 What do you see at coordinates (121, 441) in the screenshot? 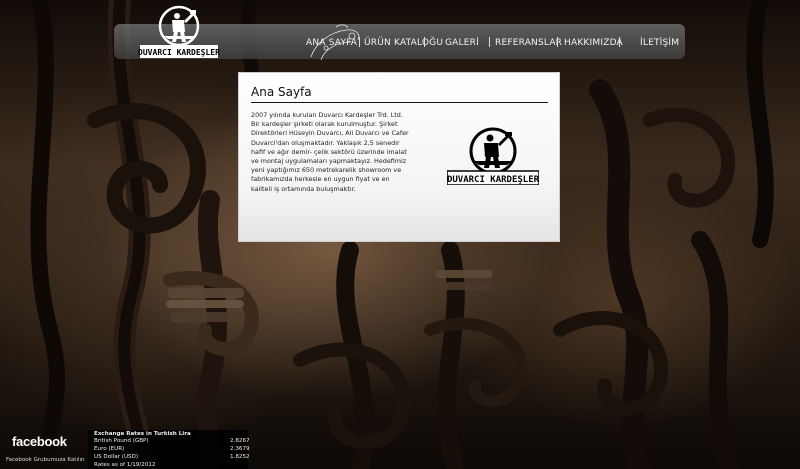
I see `rate-currency: British Pound (GBP)` at bounding box center [121, 441].